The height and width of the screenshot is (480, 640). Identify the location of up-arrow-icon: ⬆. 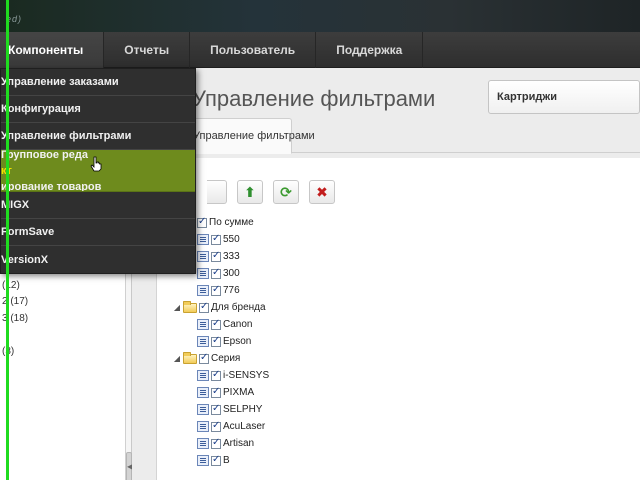
(250, 191).